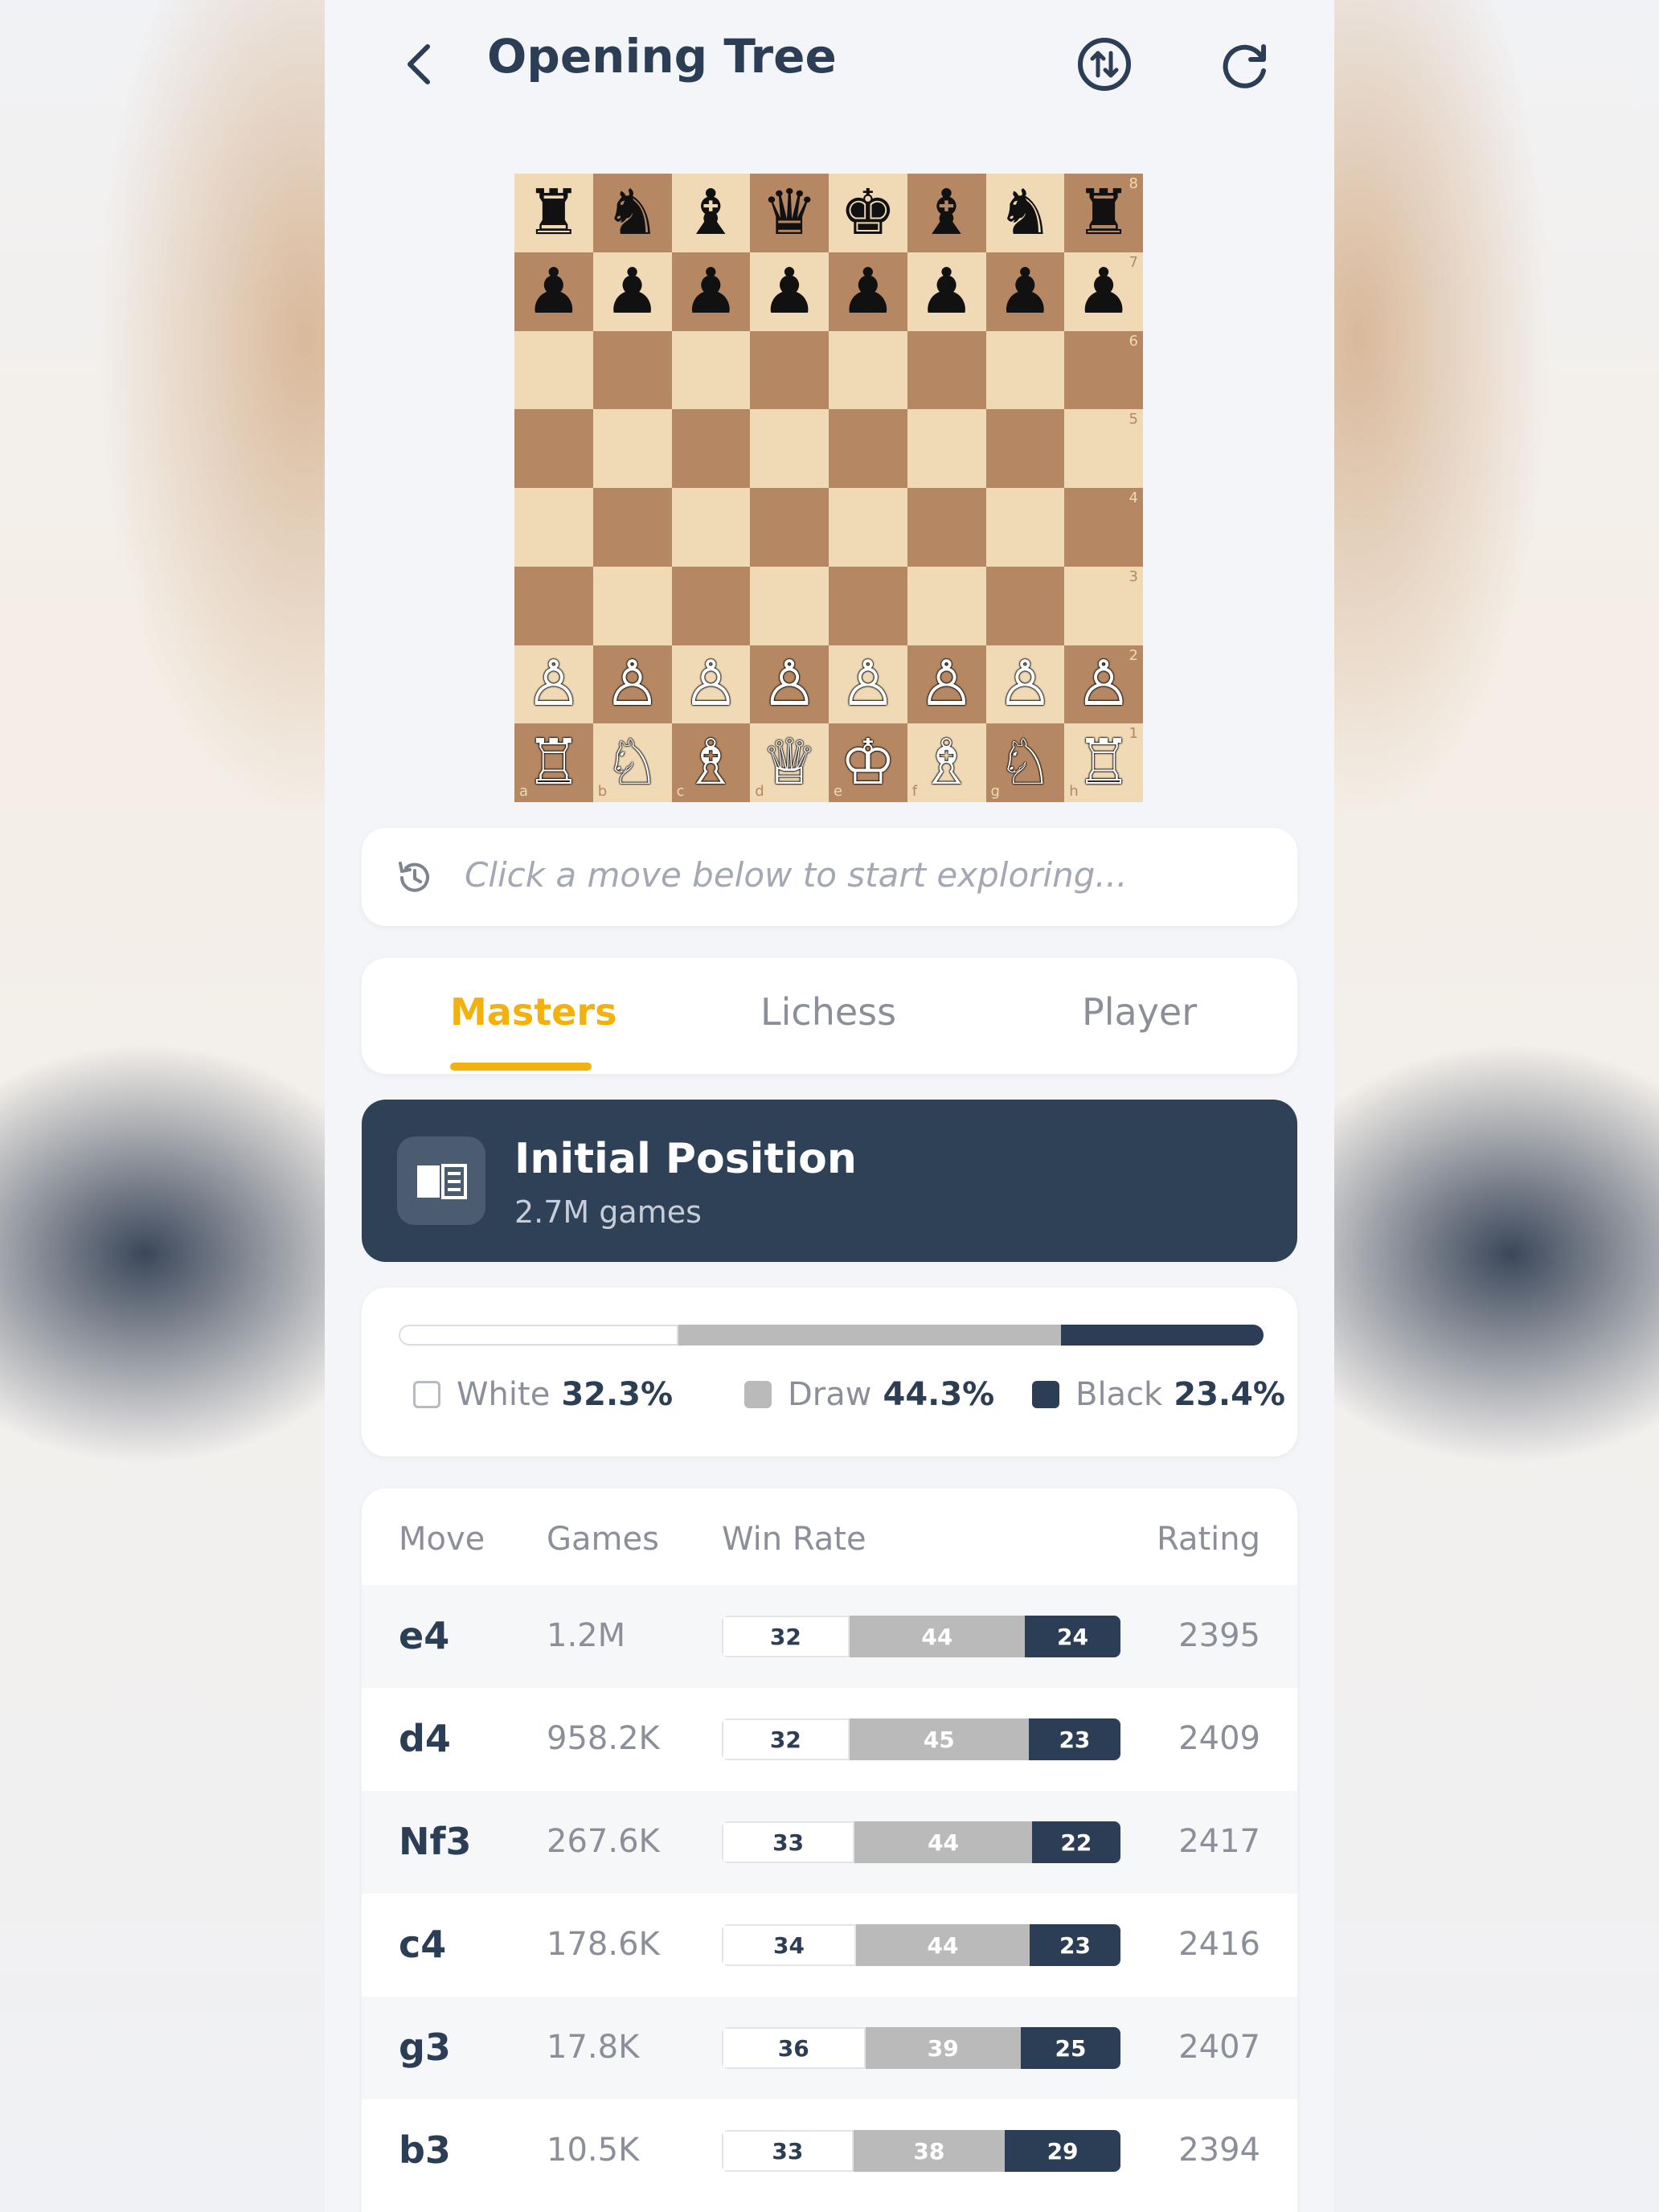 This screenshot has height=2212, width=1659. What do you see at coordinates (553, 605) in the screenshot?
I see `square-a3` at bounding box center [553, 605].